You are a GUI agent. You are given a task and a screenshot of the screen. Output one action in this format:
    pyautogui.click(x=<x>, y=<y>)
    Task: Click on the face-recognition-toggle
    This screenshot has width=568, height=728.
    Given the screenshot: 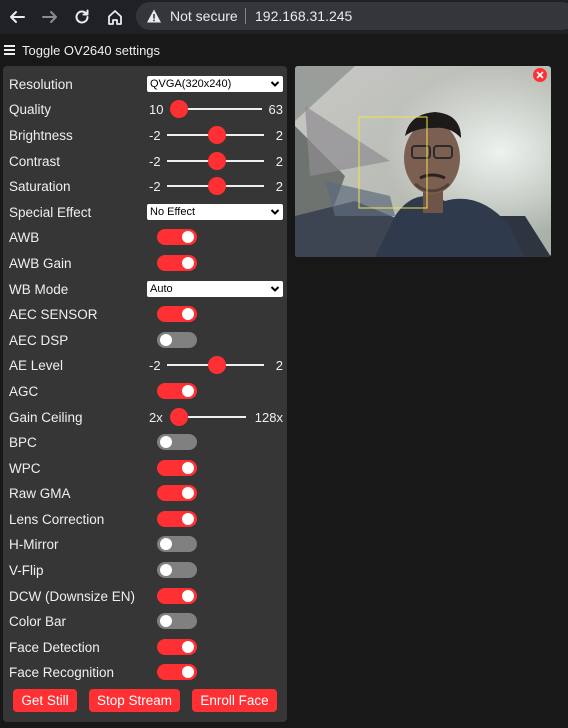 What is the action you would take?
    pyautogui.click(x=177, y=672)
    